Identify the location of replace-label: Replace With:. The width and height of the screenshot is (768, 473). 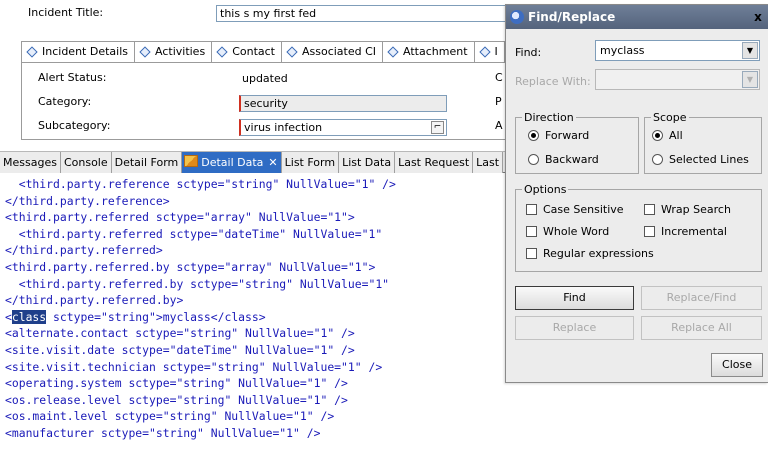
(553, 81).